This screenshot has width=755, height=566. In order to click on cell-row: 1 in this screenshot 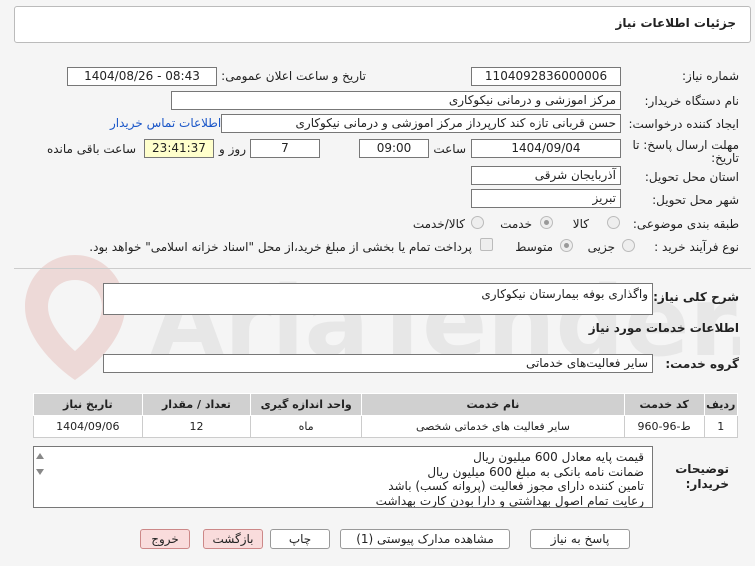, I will do `click(721, 426)`.